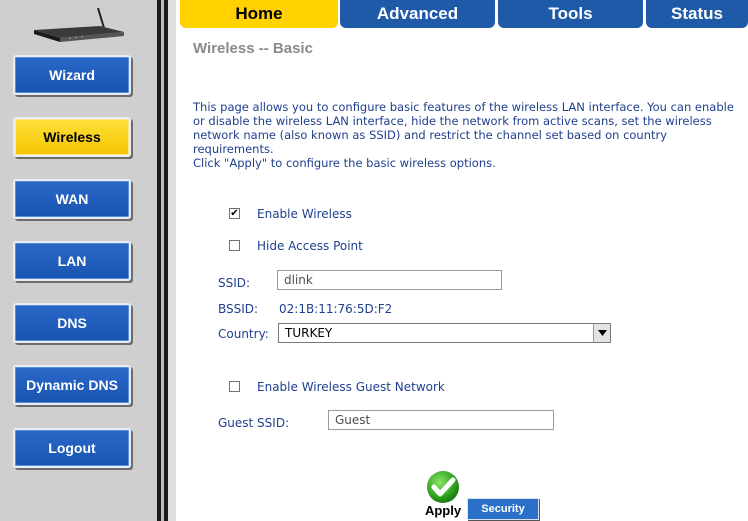  Describe the element at coordinates (443, 487) in the screenshot. I see `checkmark-icon` at that location.